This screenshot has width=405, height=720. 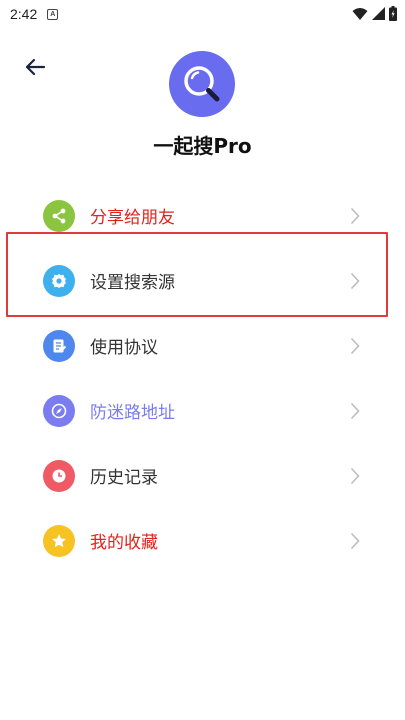 I want to click on status-indicators, so click(x=374, y=13).